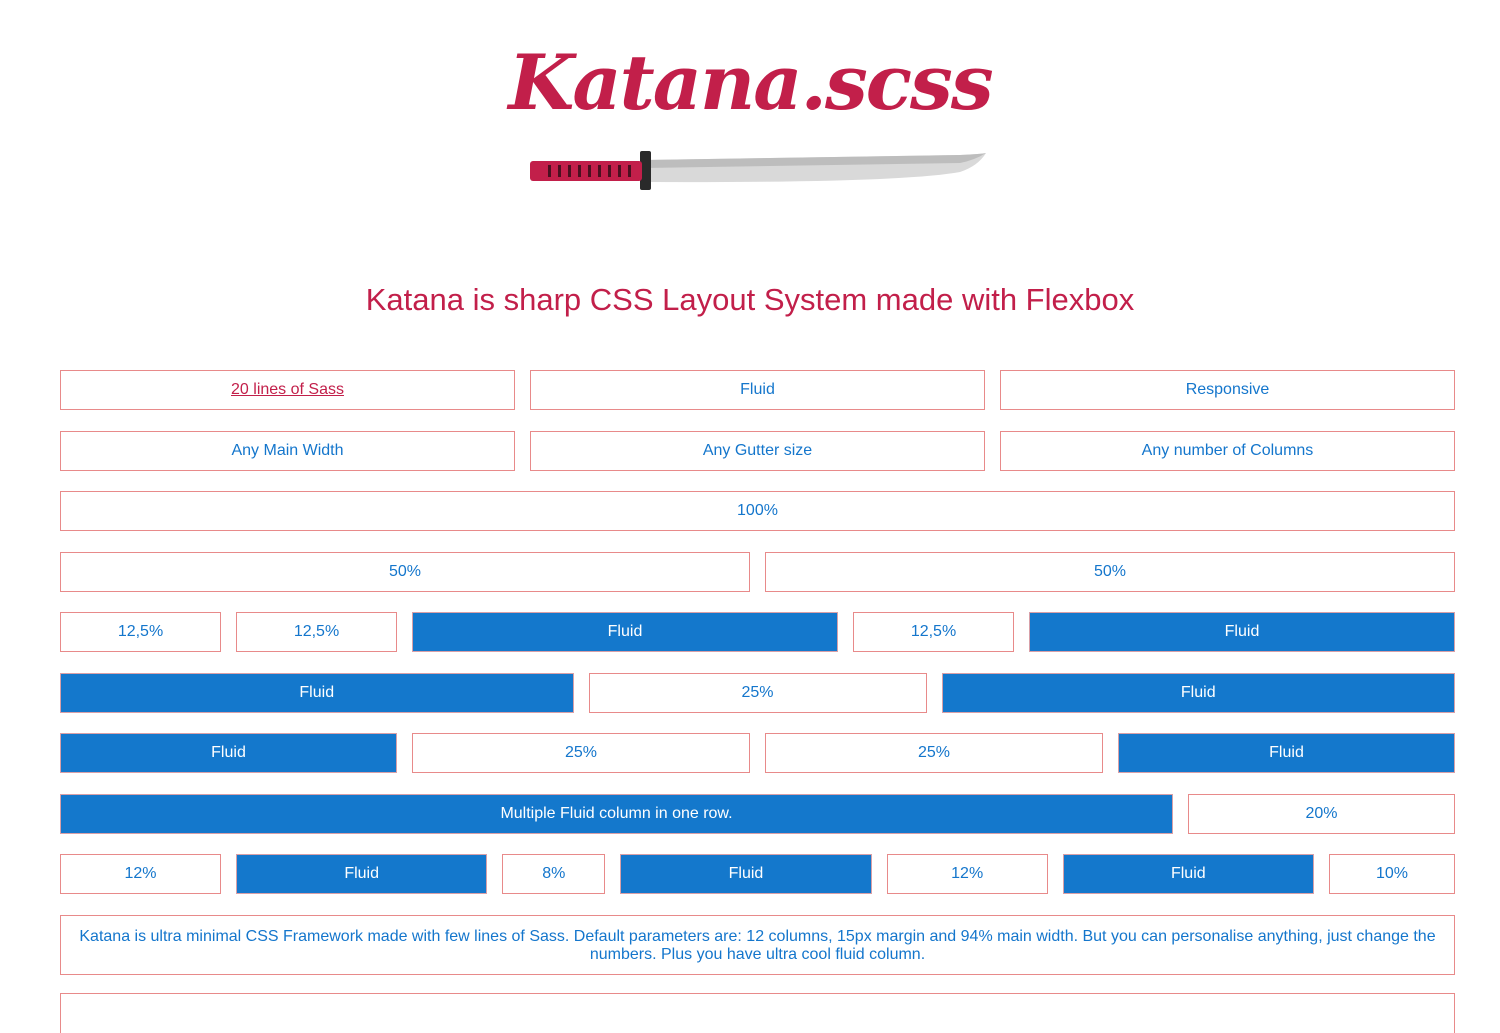 The height and width of the screenshot is (1033, 1500). I want to click on grid-row: 12% Fluid 8% Fluid 12% Fluid 10%, so click(757, 874).